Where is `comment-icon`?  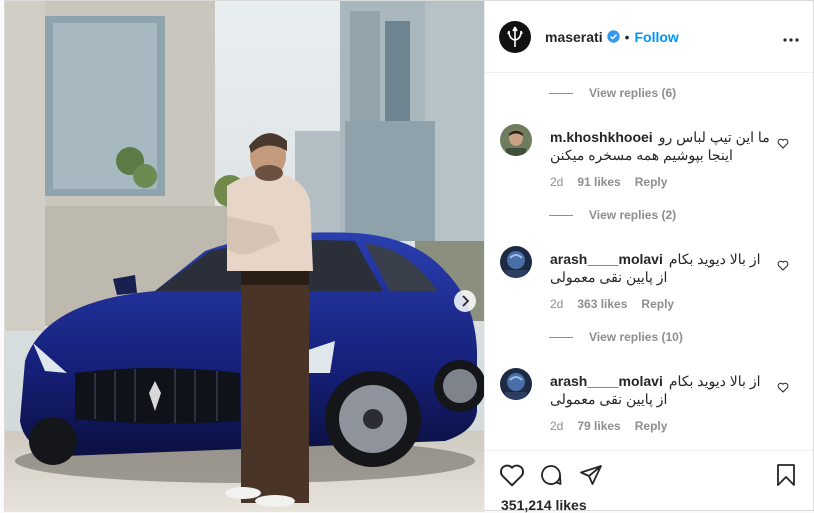 comment-icon is located at coordinates (551, 477).